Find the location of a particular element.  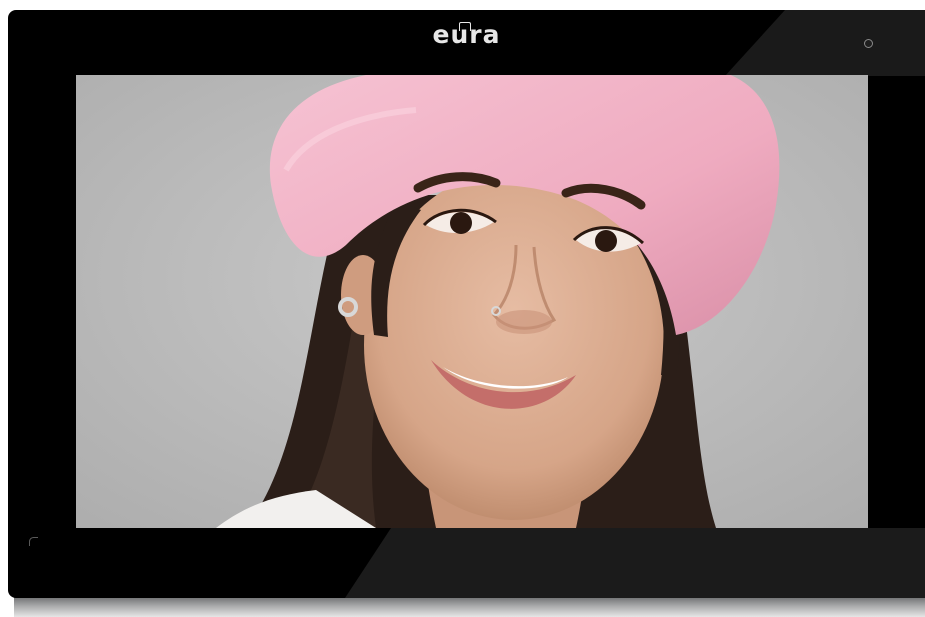

logo-mark-icon is located at coordinates (465, 26).